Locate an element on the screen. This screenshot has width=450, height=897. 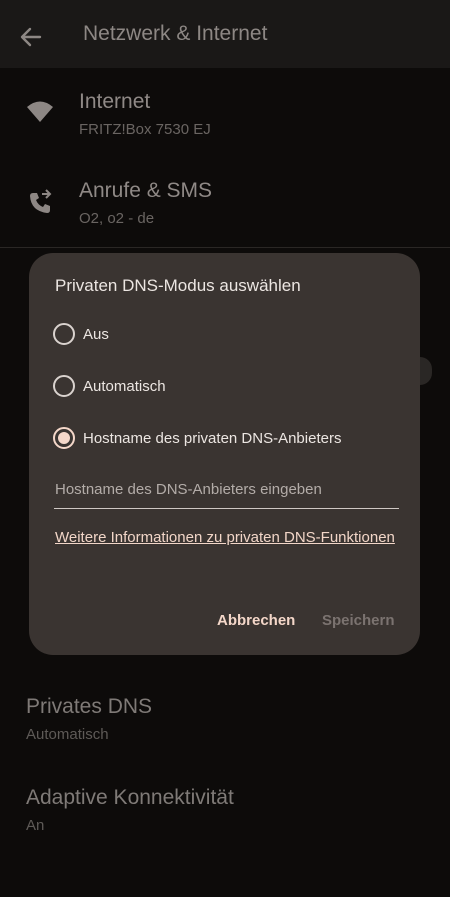
hostname-input is located at coordinates (226, 492).